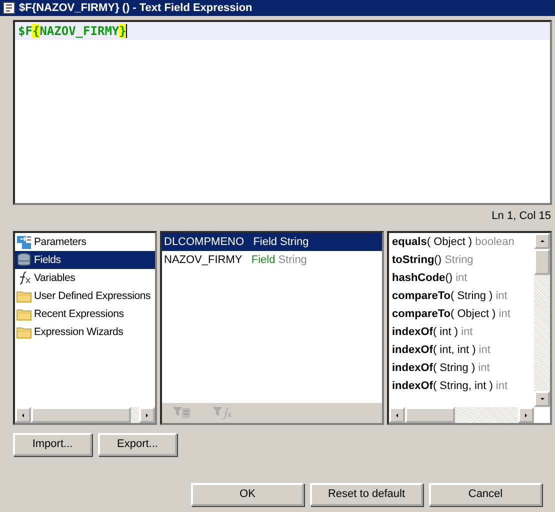  Describe the element at coordinates (85, 260) in the screenshot. I see `category-item: Fields` at that location.